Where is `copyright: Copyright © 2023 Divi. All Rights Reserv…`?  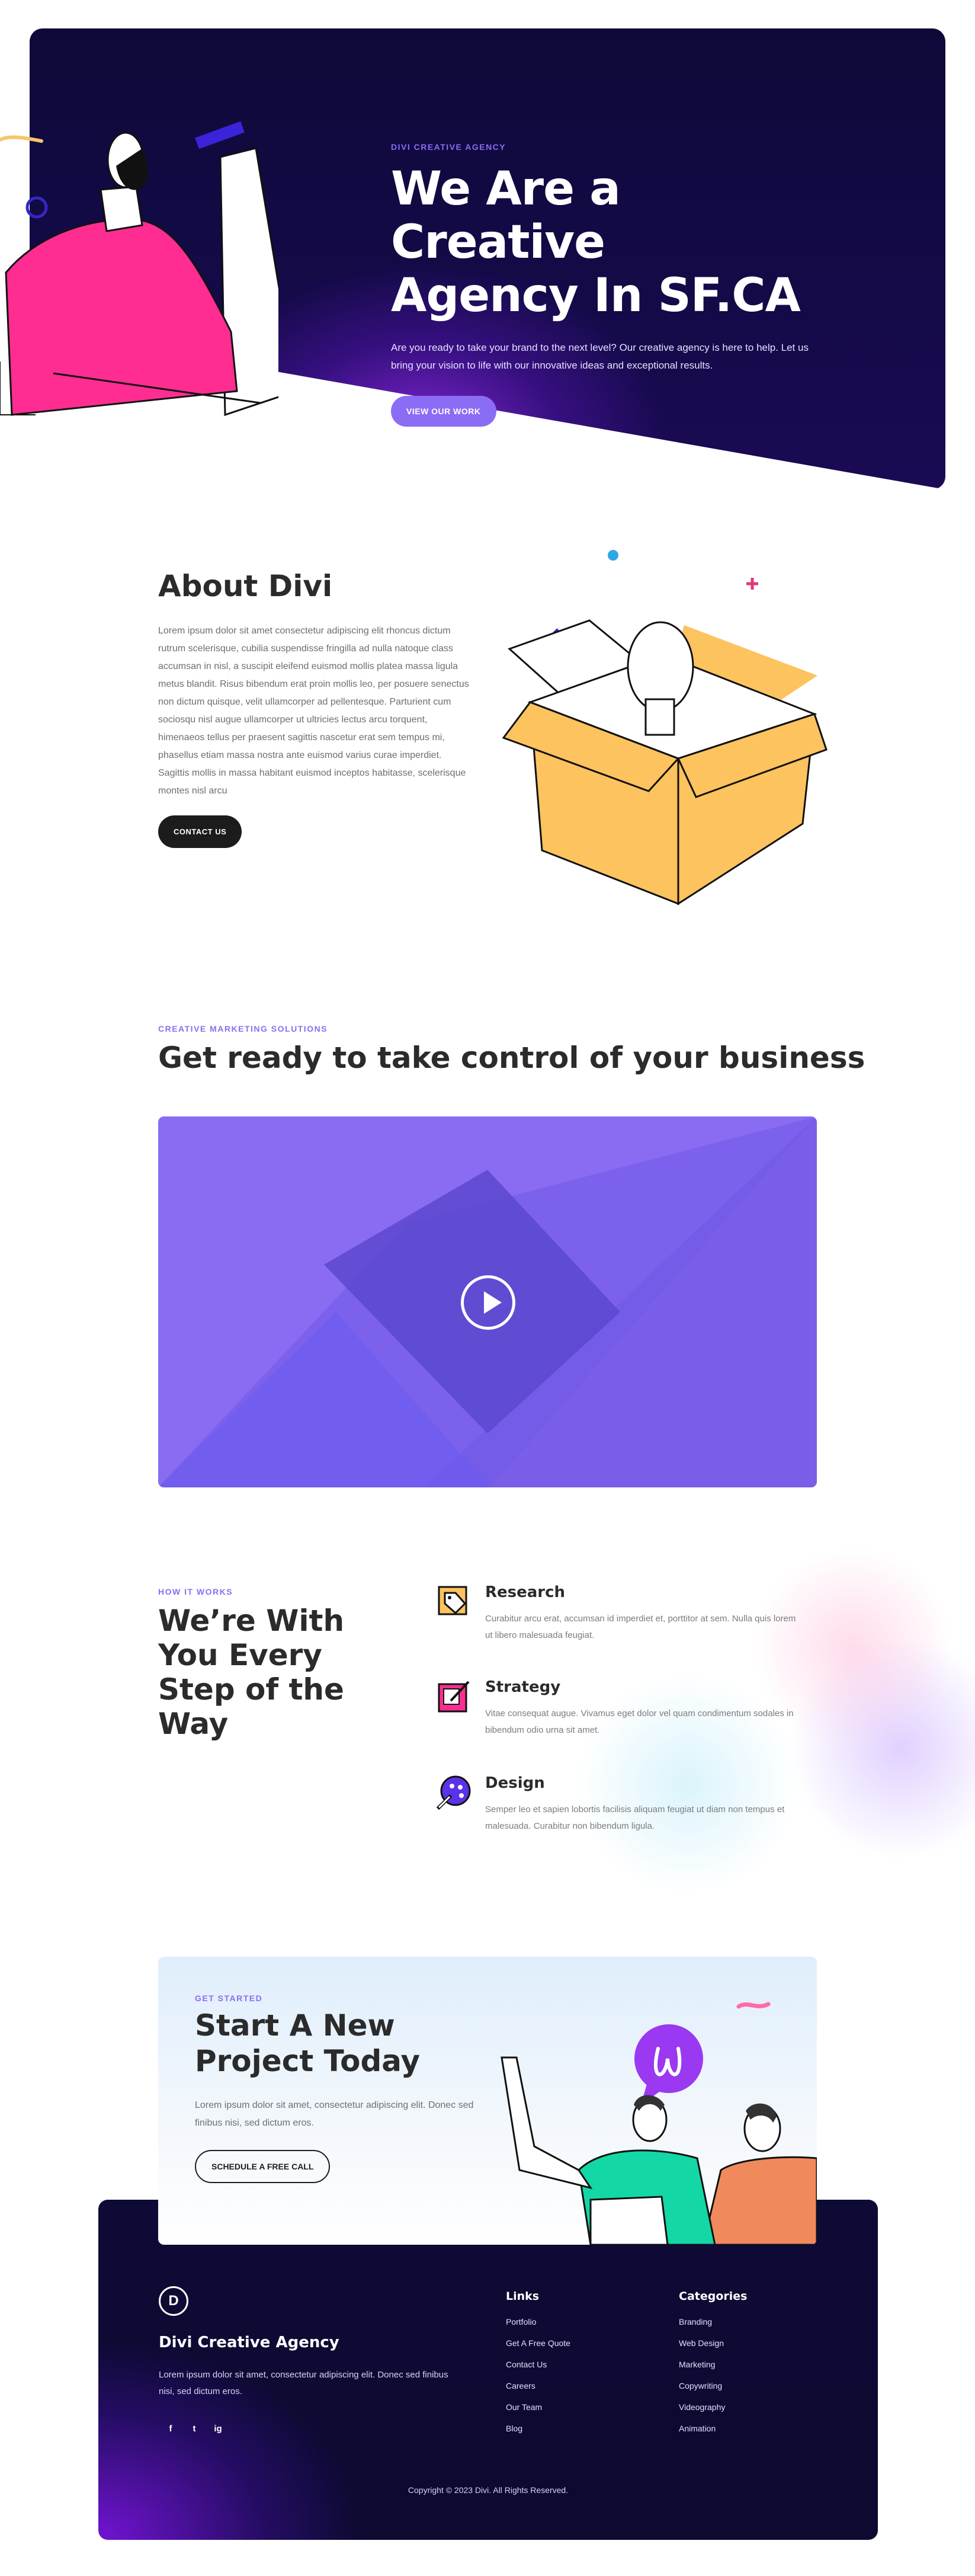
copyright: Copyright © 2023 Divi. All Rights Reserv… is located at coordinates (488, 2490).